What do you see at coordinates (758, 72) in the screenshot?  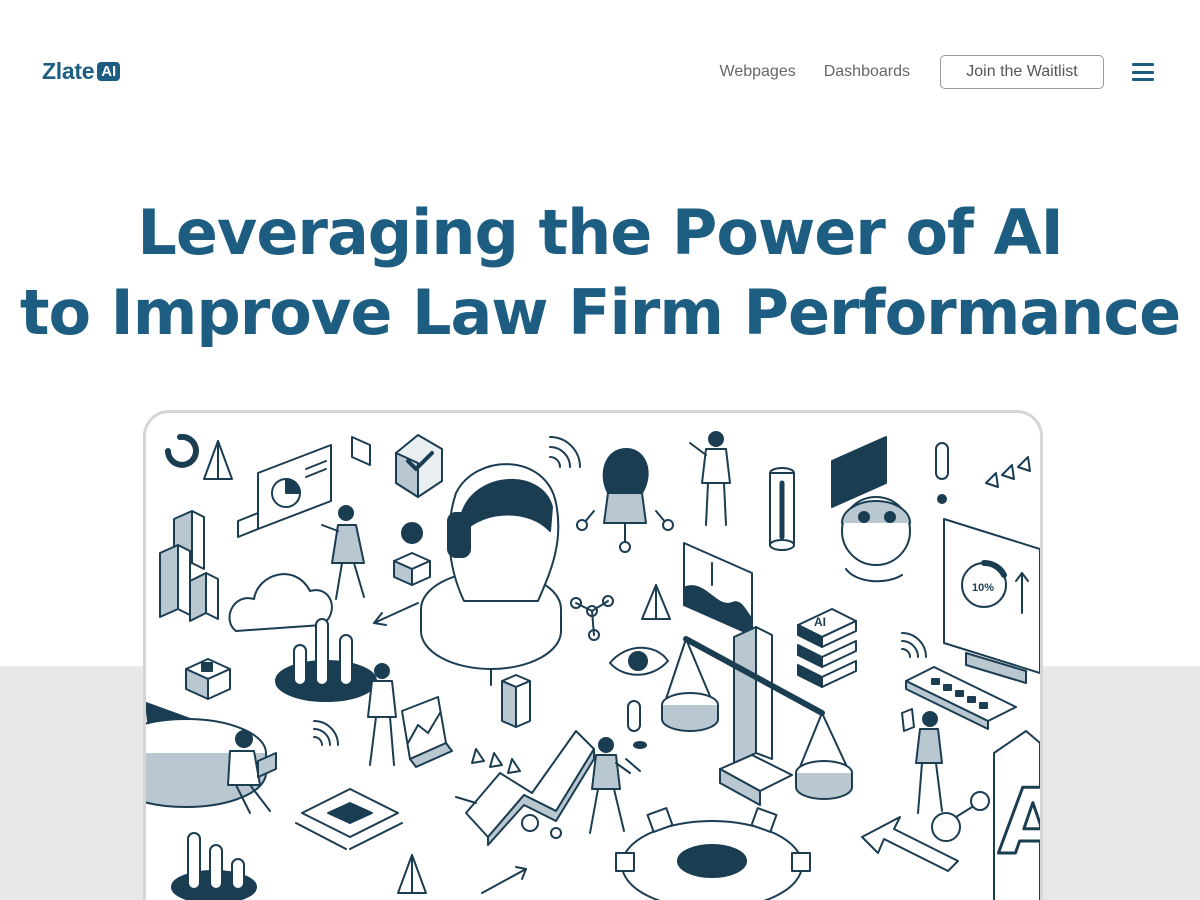 I see `nav-link-webpages: Webpages` at bounding box center [758, 72].